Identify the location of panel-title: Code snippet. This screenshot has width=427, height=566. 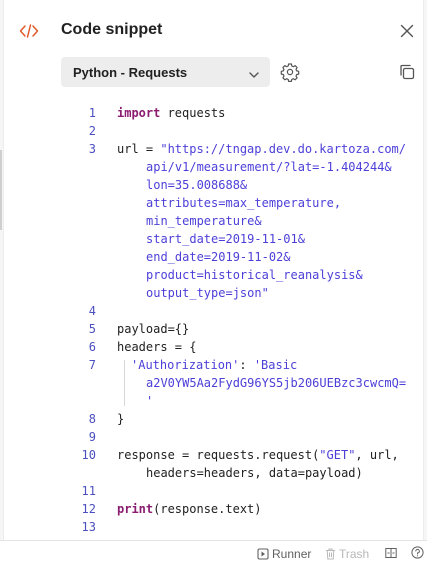
(112, 29).